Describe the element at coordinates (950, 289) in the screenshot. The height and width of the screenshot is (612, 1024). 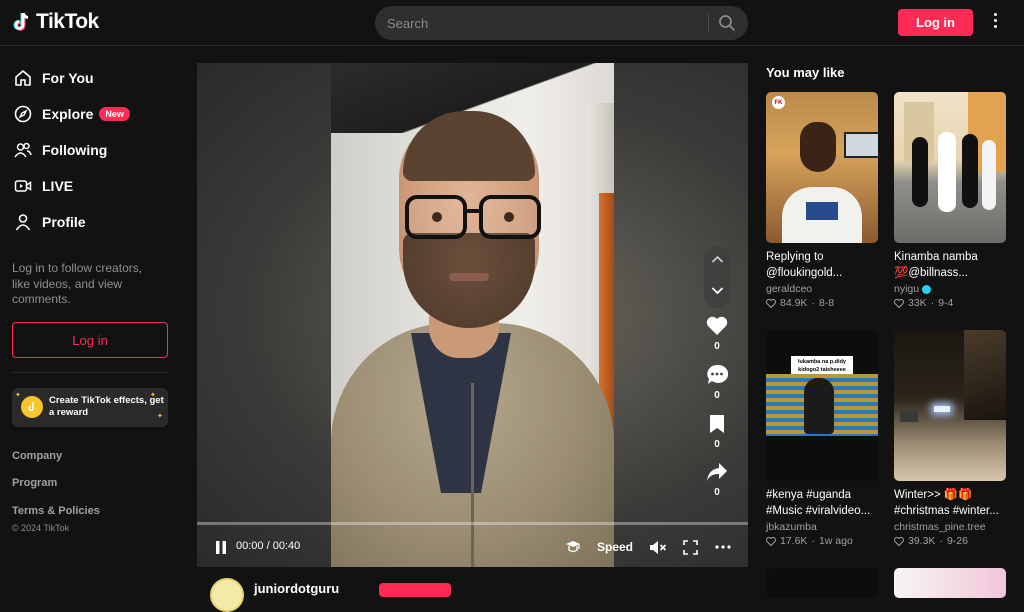
I see `card-author: nyigu` at that location.